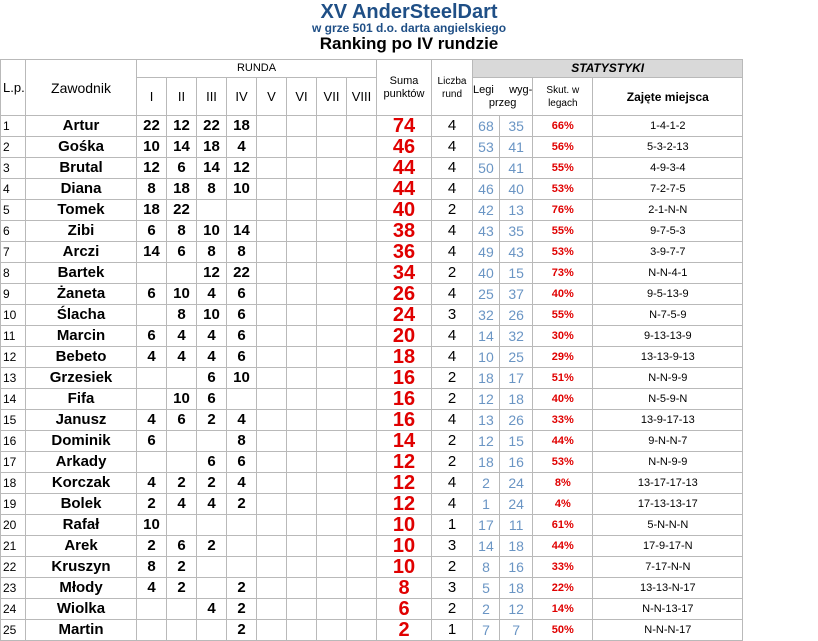 The width and height of the screenshot is (818, 641). Describe the element at coordinates (668, 252) in the screenshot. I see `places-cell: 3-9-7-7` at that location.